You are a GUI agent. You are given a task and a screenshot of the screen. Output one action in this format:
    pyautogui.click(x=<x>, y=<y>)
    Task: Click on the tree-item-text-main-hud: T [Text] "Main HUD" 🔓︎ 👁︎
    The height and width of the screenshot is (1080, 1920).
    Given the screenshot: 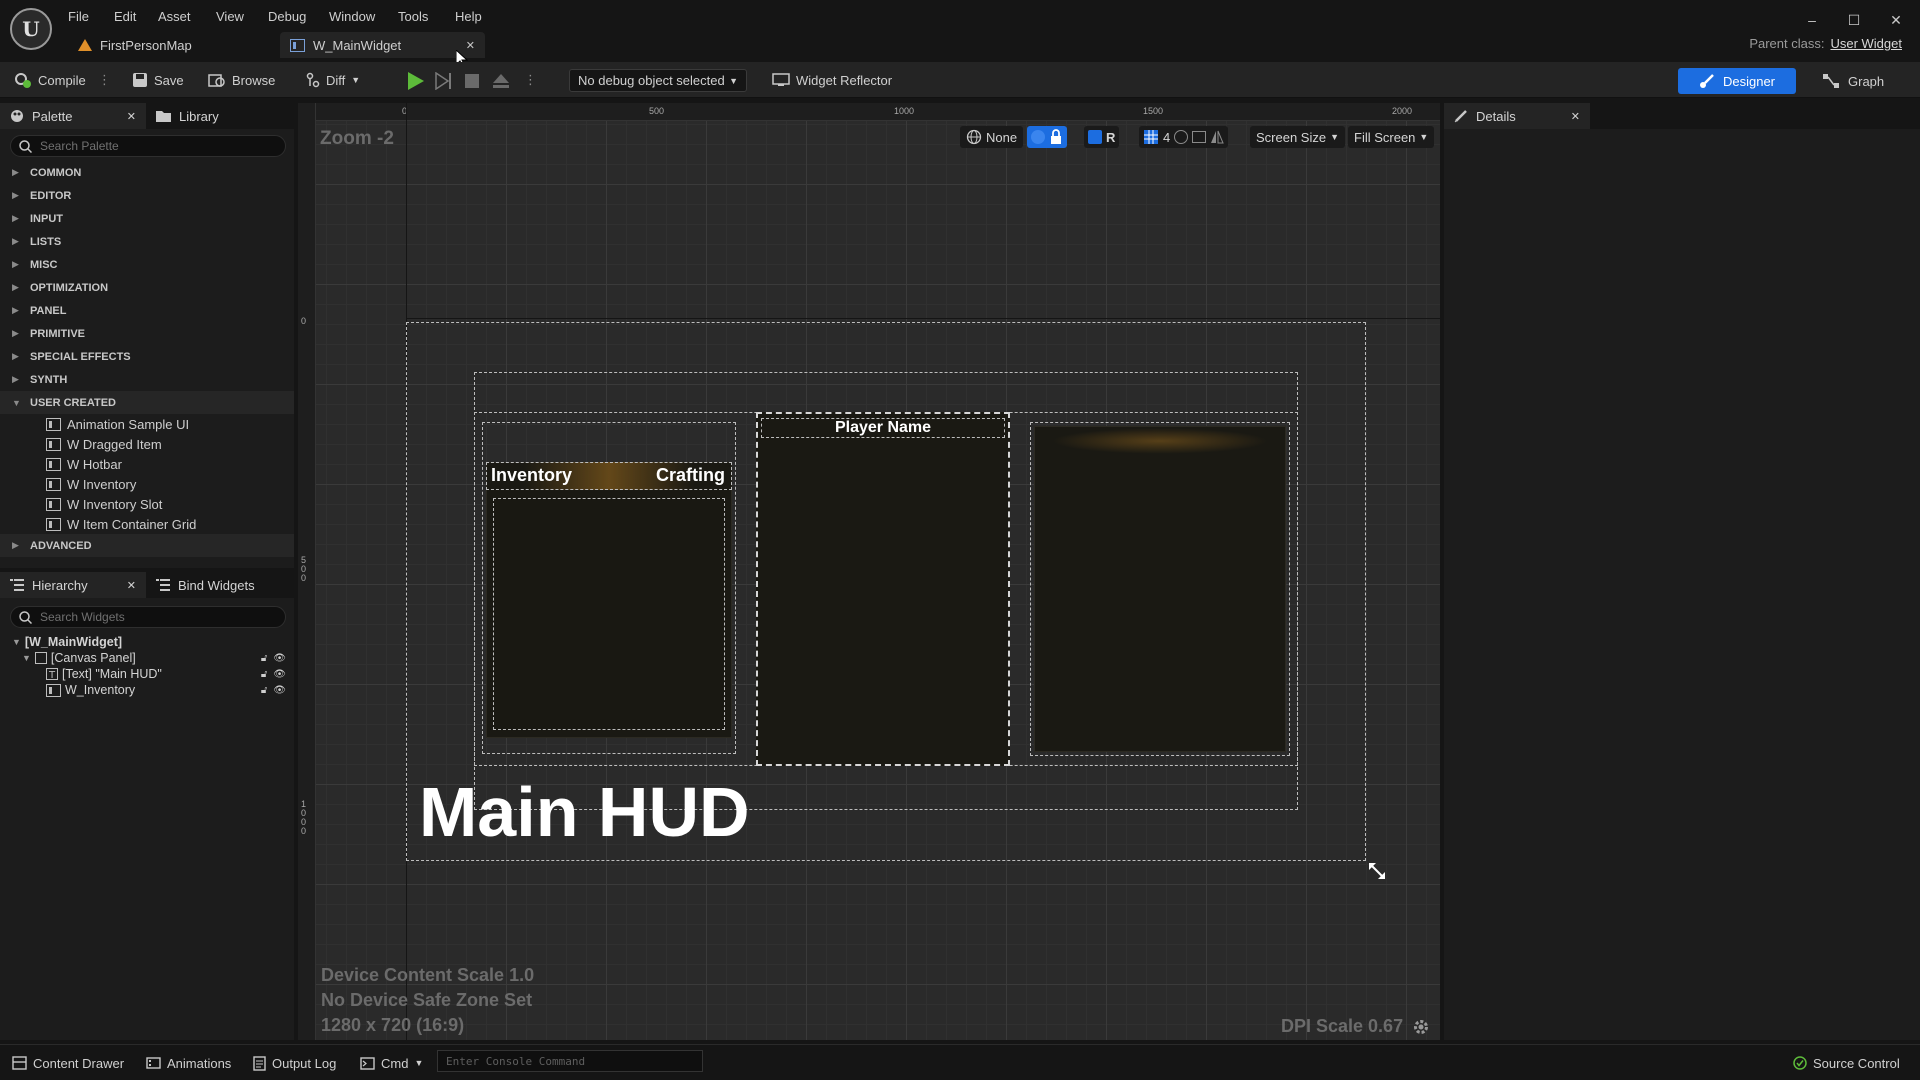 What is the action you would take?
    pyautogui.click(x=147, y=674)
    